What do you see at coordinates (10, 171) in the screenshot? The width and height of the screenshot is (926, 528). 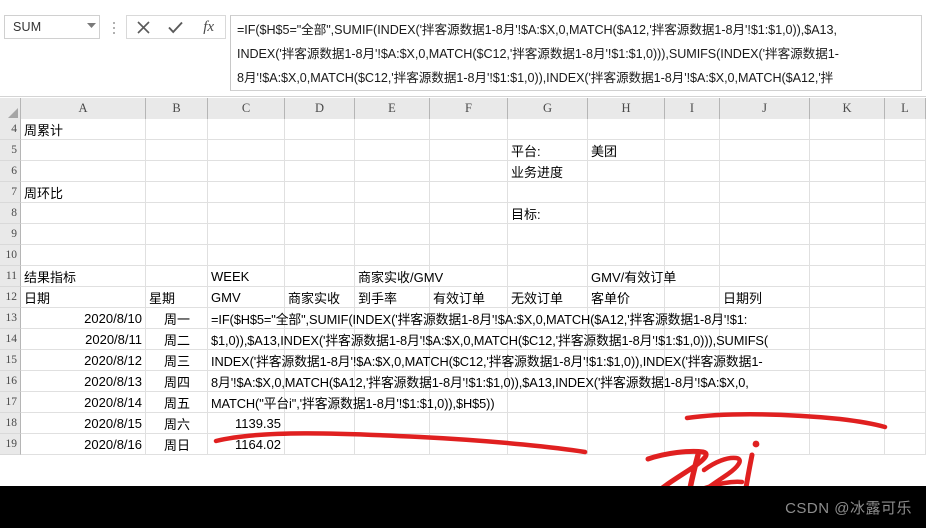 I see `row-header-6: 6` at bounding box center [10, 171].